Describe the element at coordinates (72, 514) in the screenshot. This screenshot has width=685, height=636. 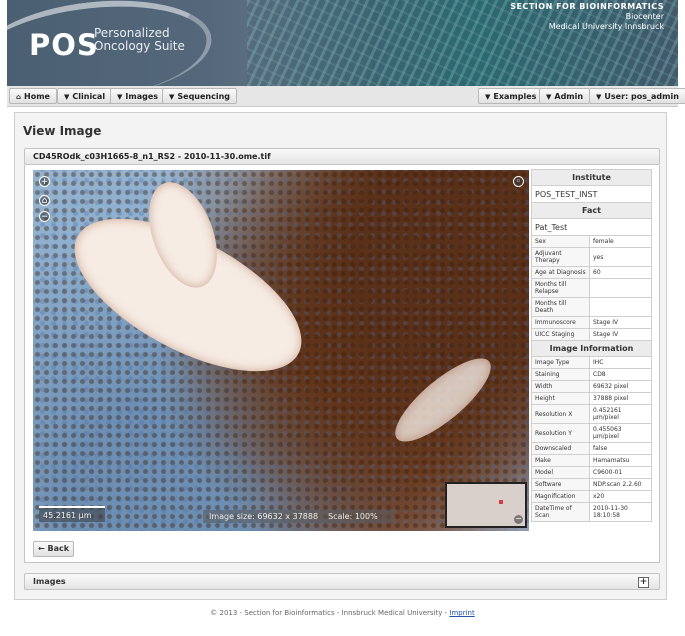
I see `scale-bar: 45.2161 μm` at that location.